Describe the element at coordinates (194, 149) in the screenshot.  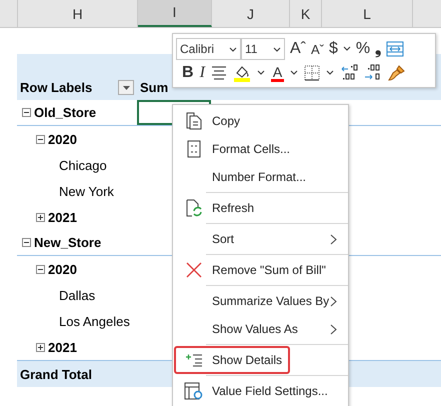
I see `format-cells-icon` at that location.